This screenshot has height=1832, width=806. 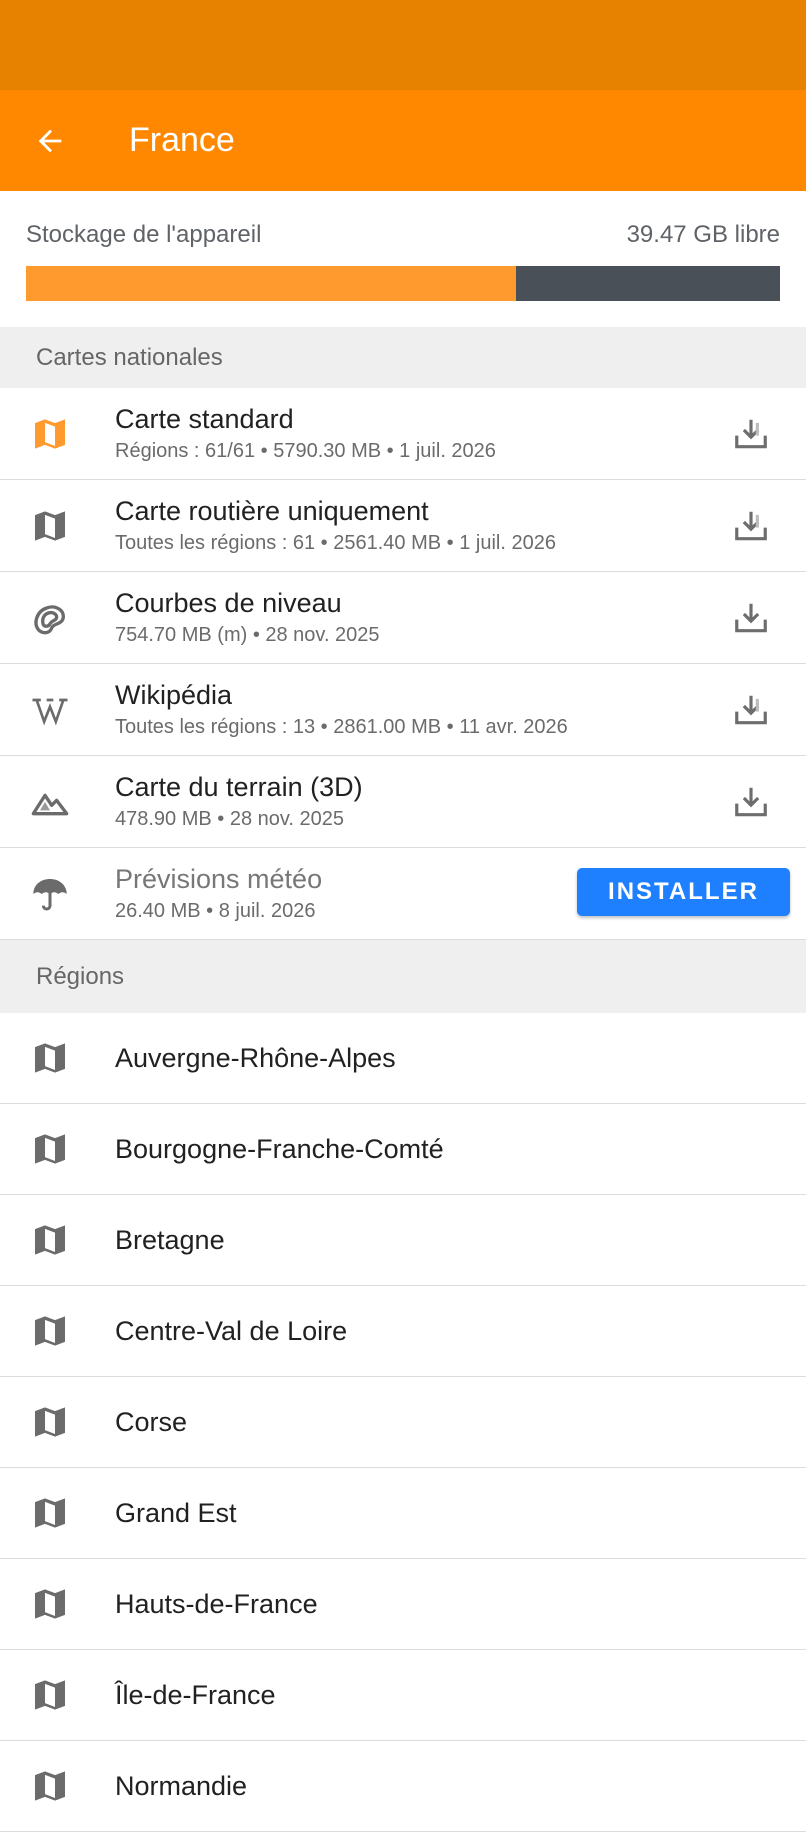 What do you see at coordinates (403, 357) in the screenshot?
I see `section-header-national: Cartes nationales` at bounding box center [403, 357].